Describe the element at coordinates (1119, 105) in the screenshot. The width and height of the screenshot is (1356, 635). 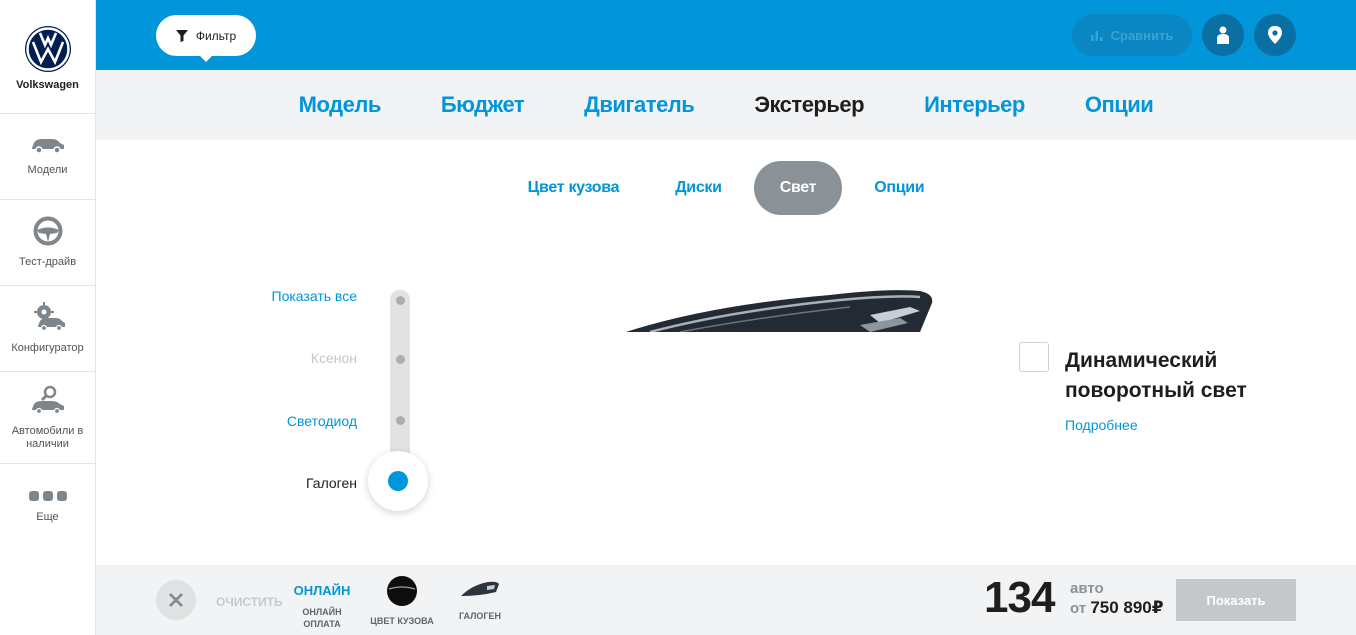
I see `tab-options: Опции` at that location.